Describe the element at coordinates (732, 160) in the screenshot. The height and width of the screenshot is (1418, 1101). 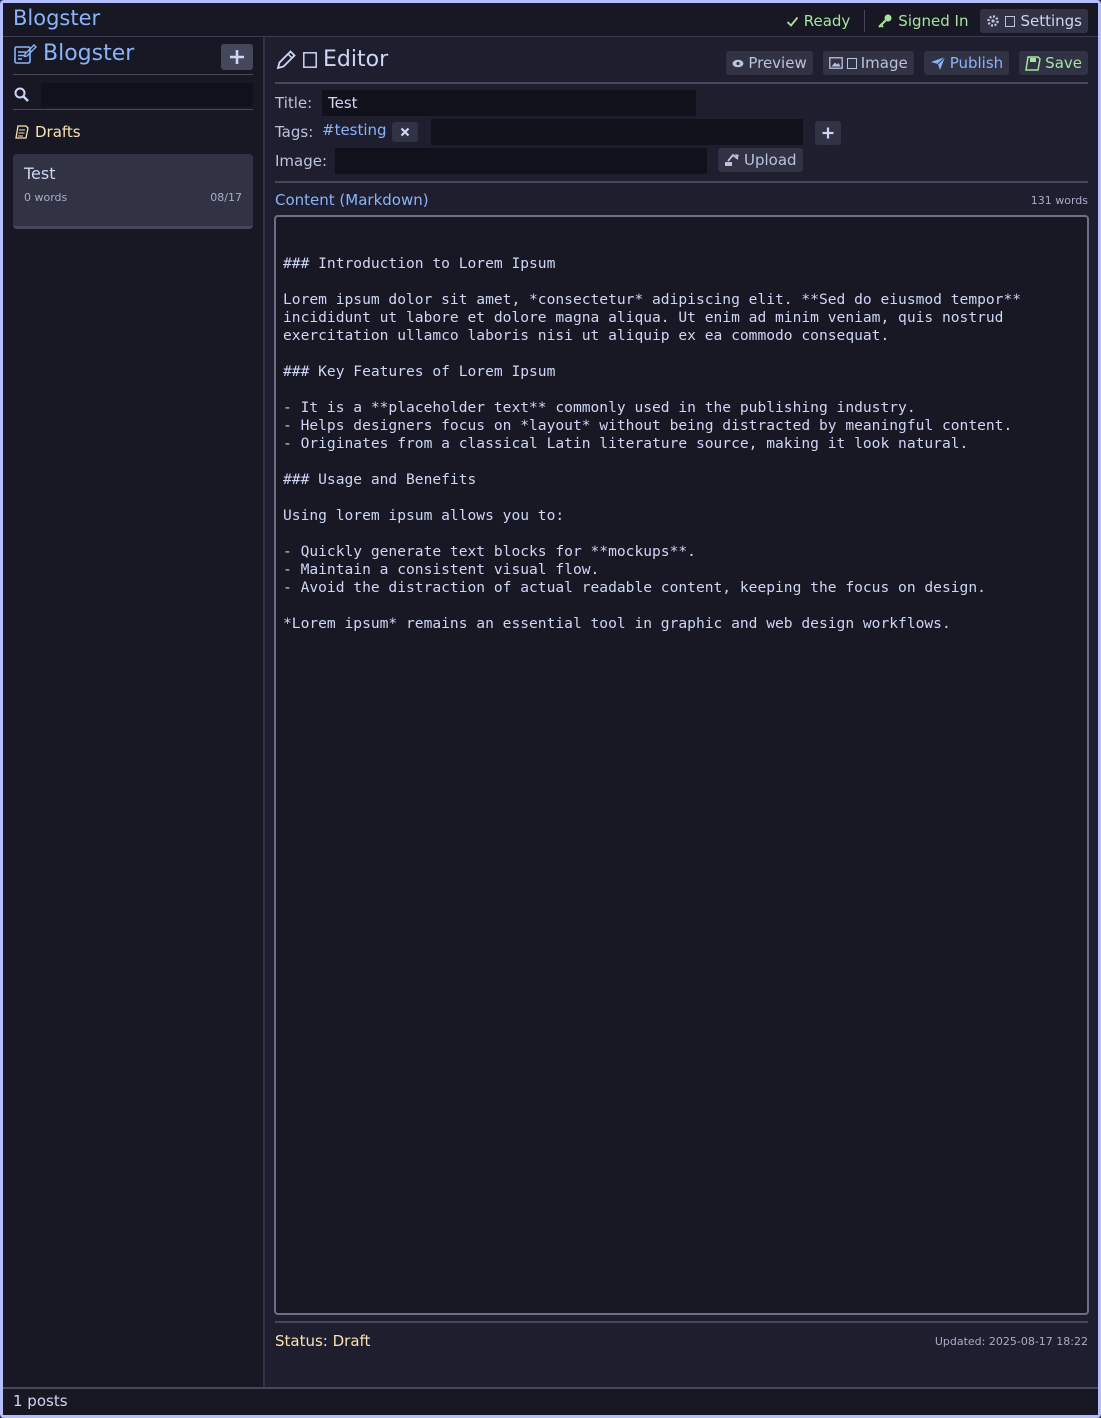
I see `upload-icon` at that location.